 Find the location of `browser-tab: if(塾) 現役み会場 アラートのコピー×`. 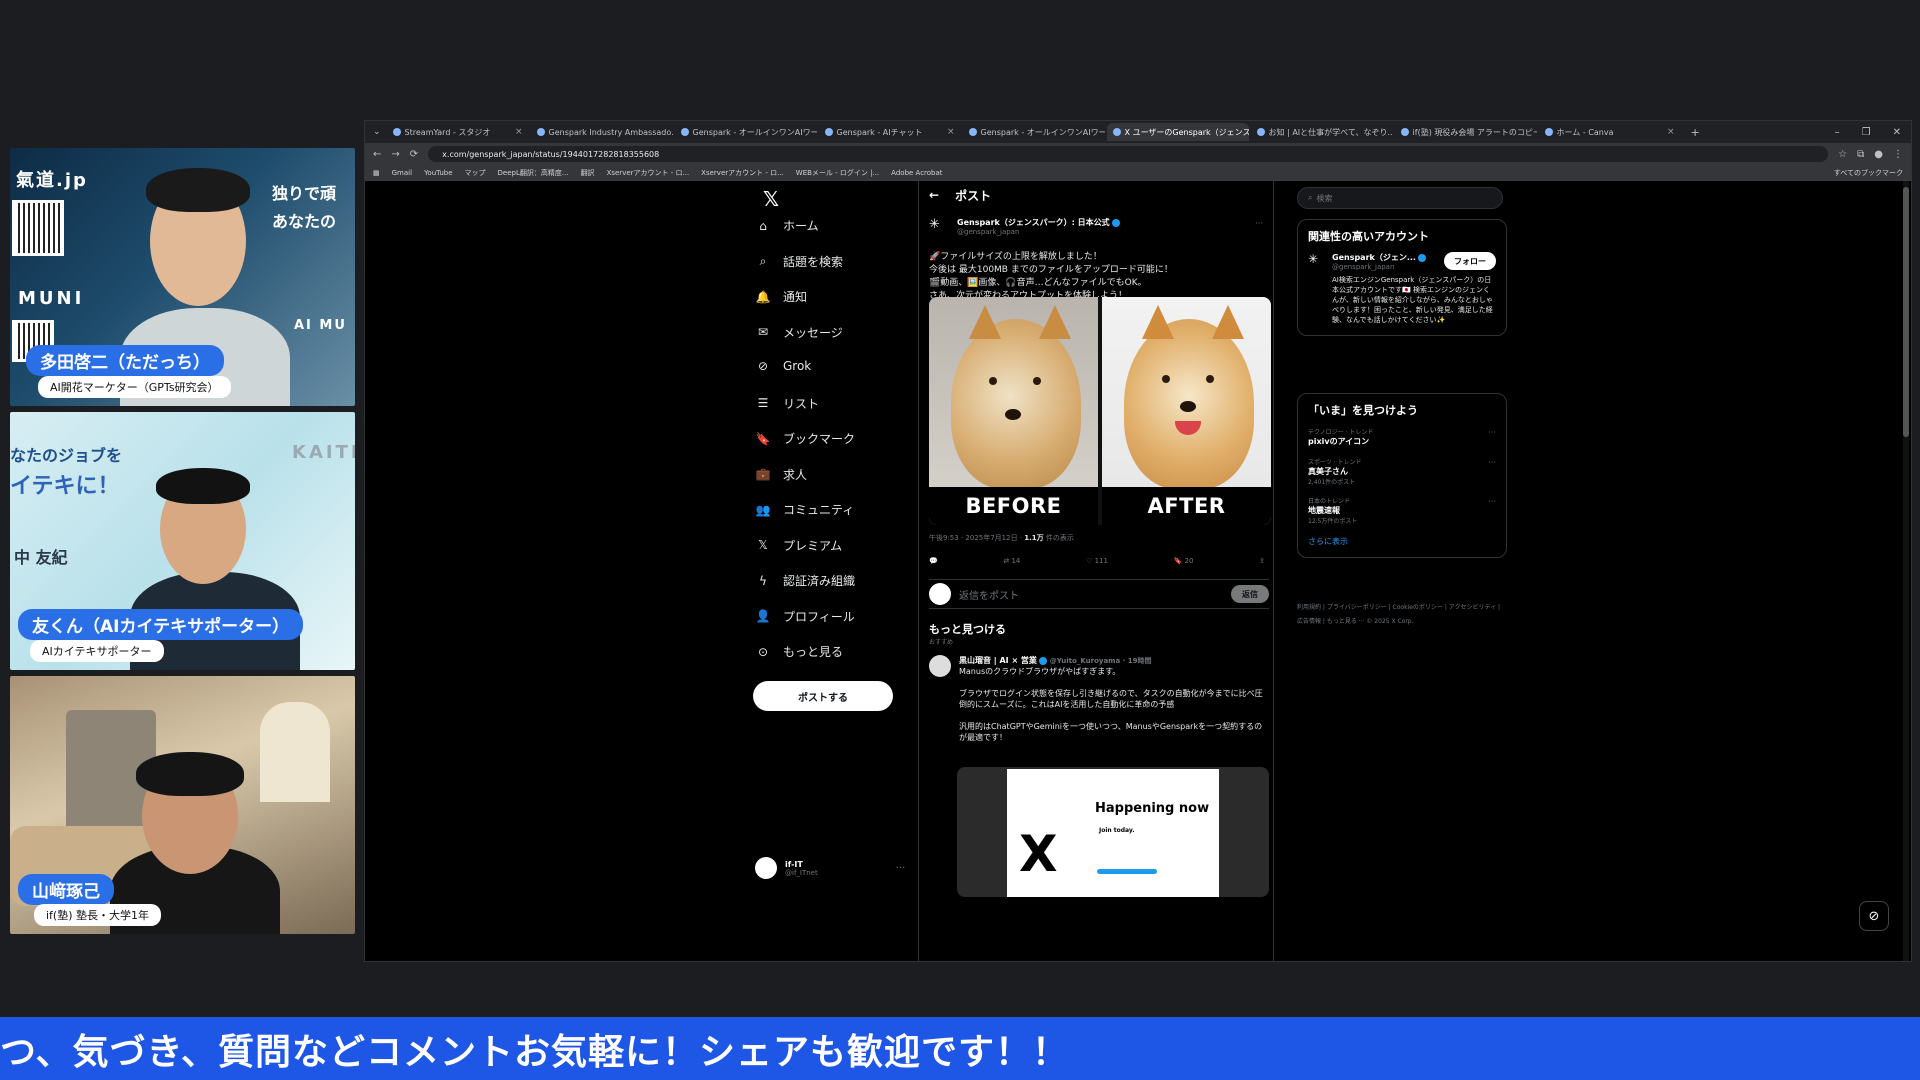

browser-tab: if(塾) 現役み会場 アラートのコピー× is located at coordinates (1466, 132).